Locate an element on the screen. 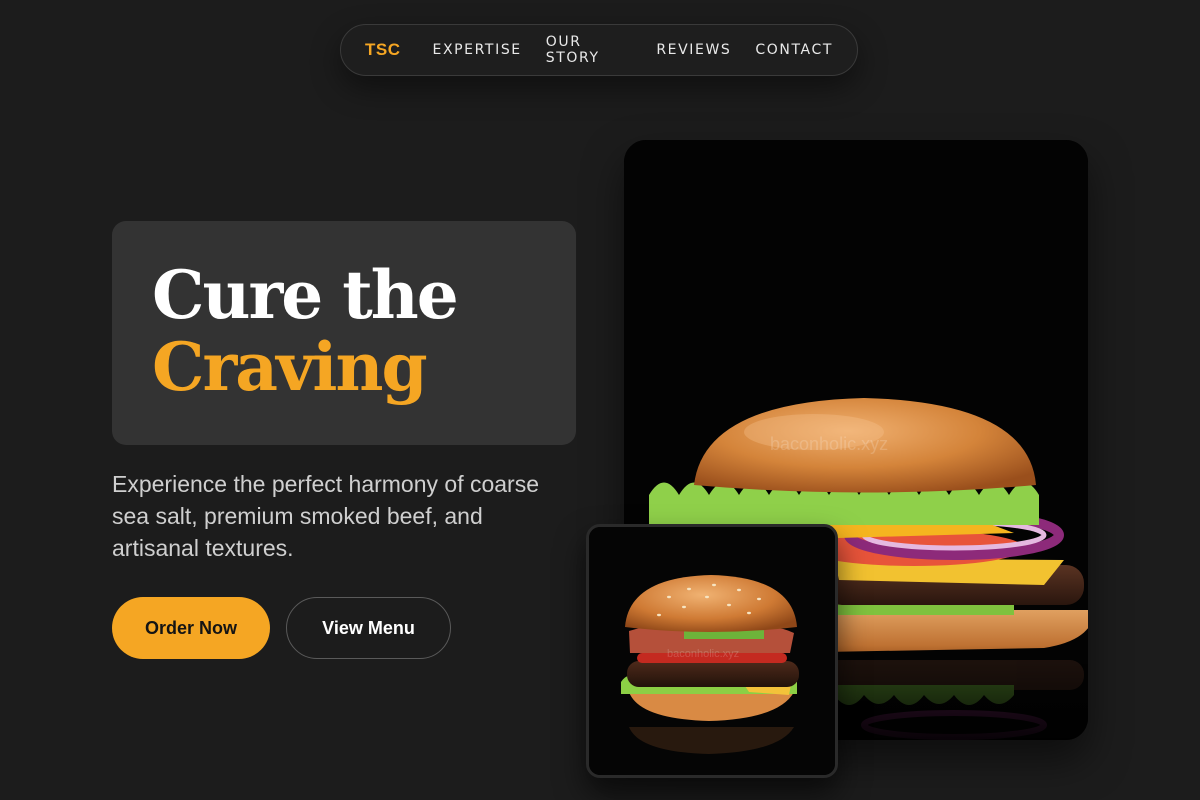 This screenshot has height=800, width=1200. nav-link-our-story: OUR STORY is located at coordinates (589, 50).